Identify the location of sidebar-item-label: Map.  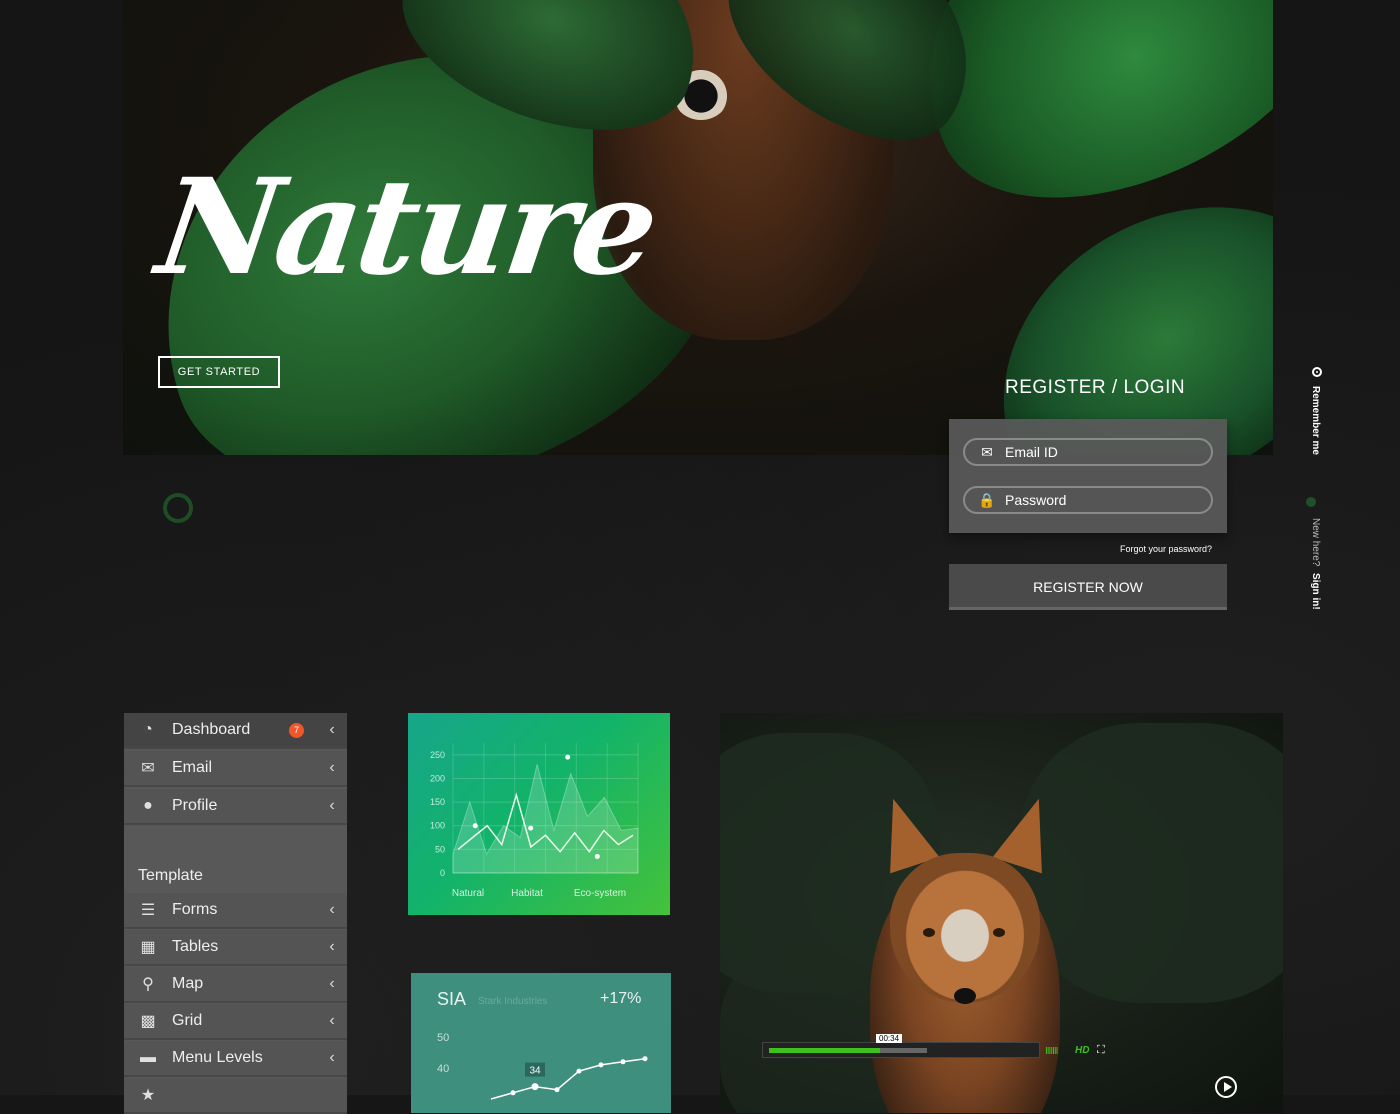
(188, 983).